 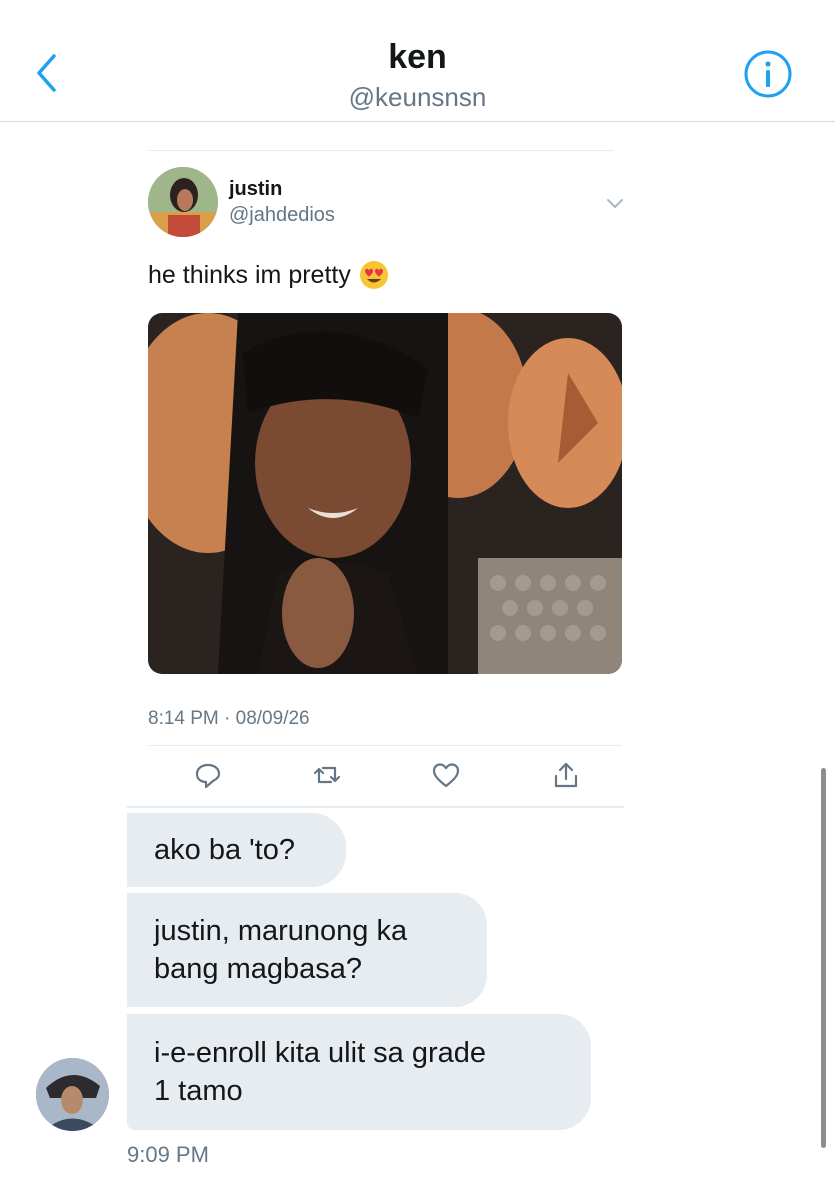 I want to click on message-bubble: i-e-enroll kita ulit sa grade 1 tamo, so click(x=359, y=1072).